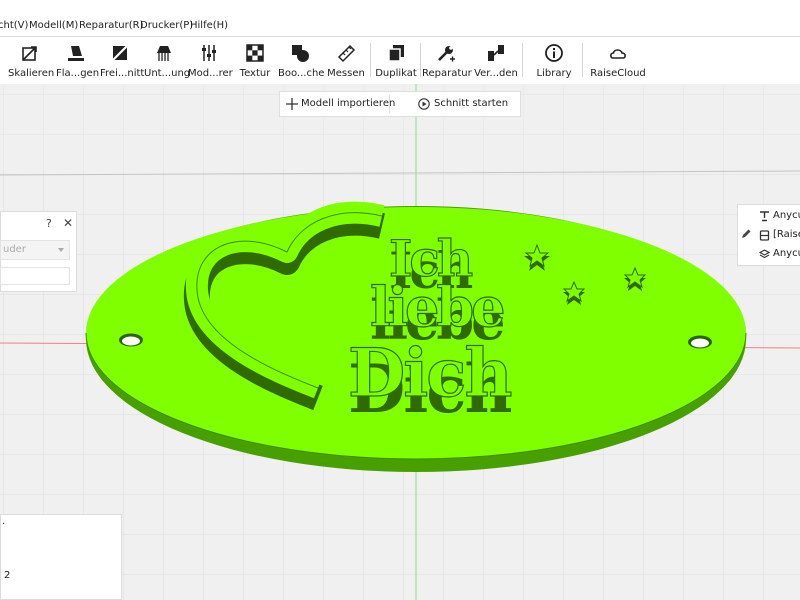 The image size is (800, 600). Describe the element at coordinates (436, 307) in the screenshot. I see `model-text-line2: liebe` at that location.